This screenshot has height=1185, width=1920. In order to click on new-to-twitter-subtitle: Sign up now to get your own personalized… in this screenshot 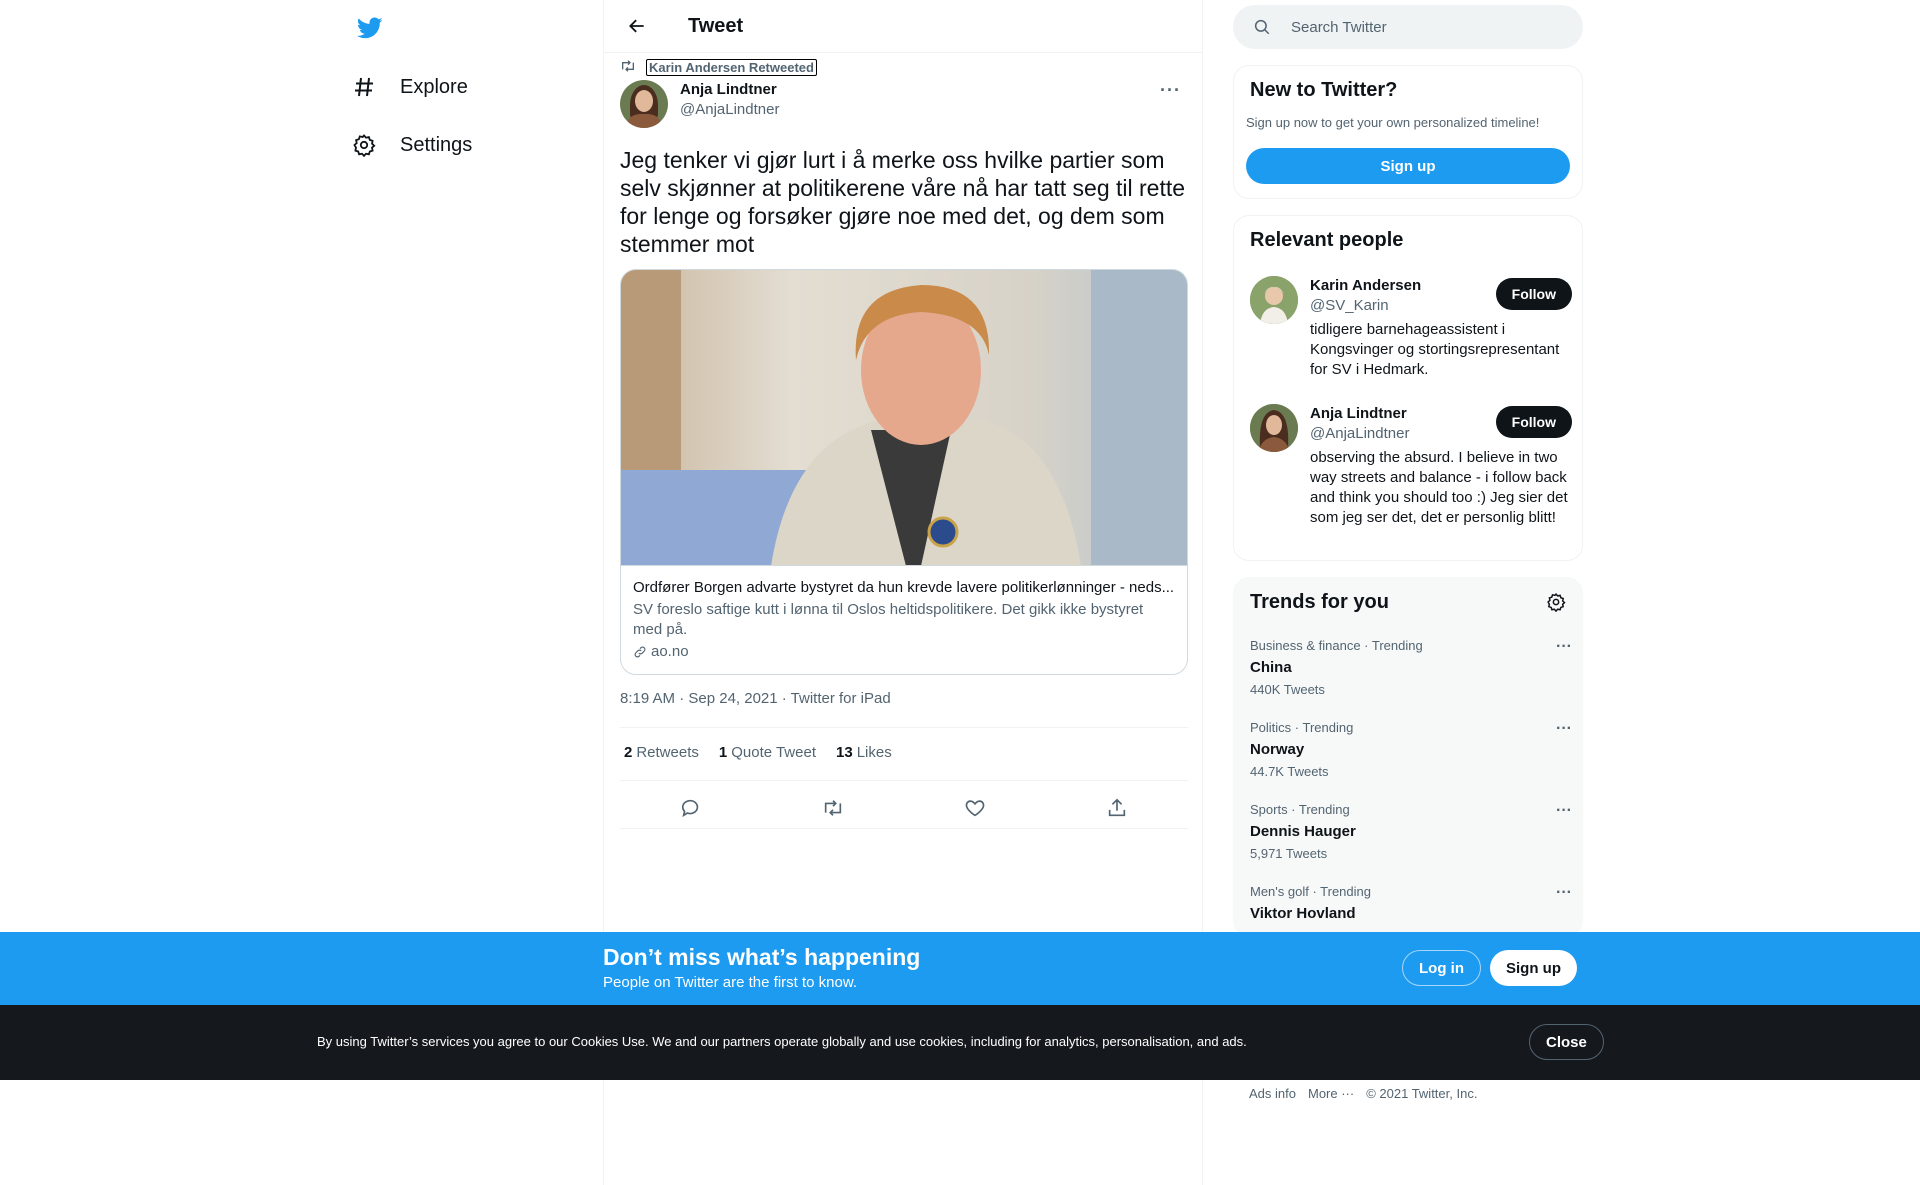, I will do `click(1393, 122)`.